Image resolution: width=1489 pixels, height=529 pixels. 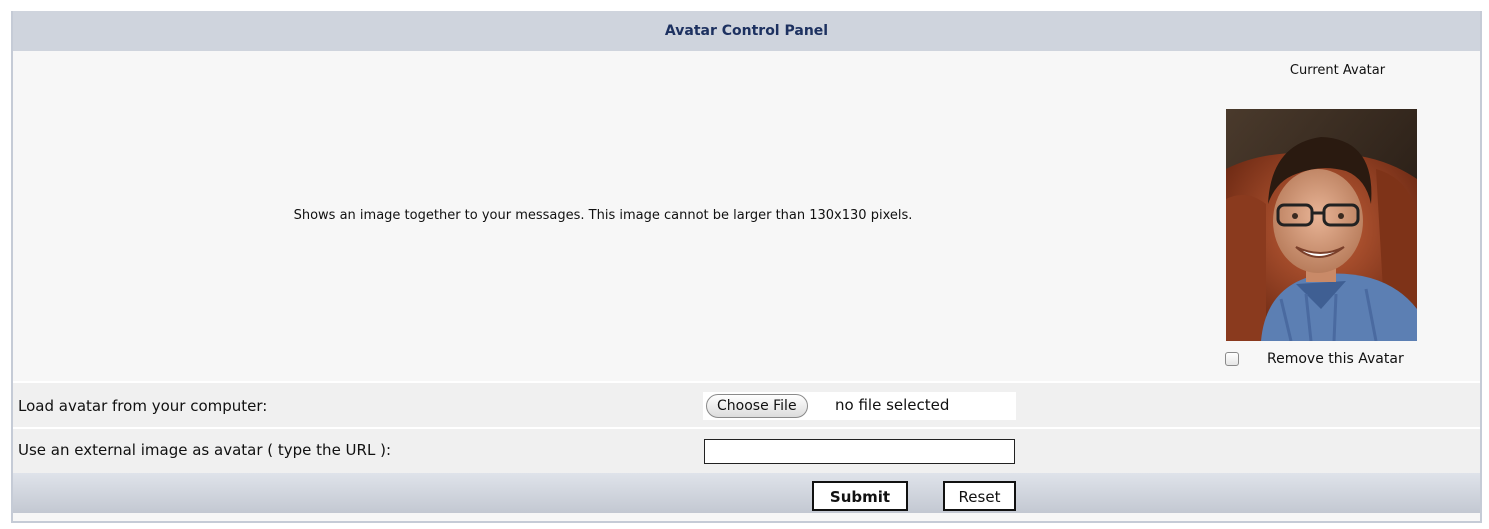 I want to click on submit-button: Submit, so click(x=860, y=496).